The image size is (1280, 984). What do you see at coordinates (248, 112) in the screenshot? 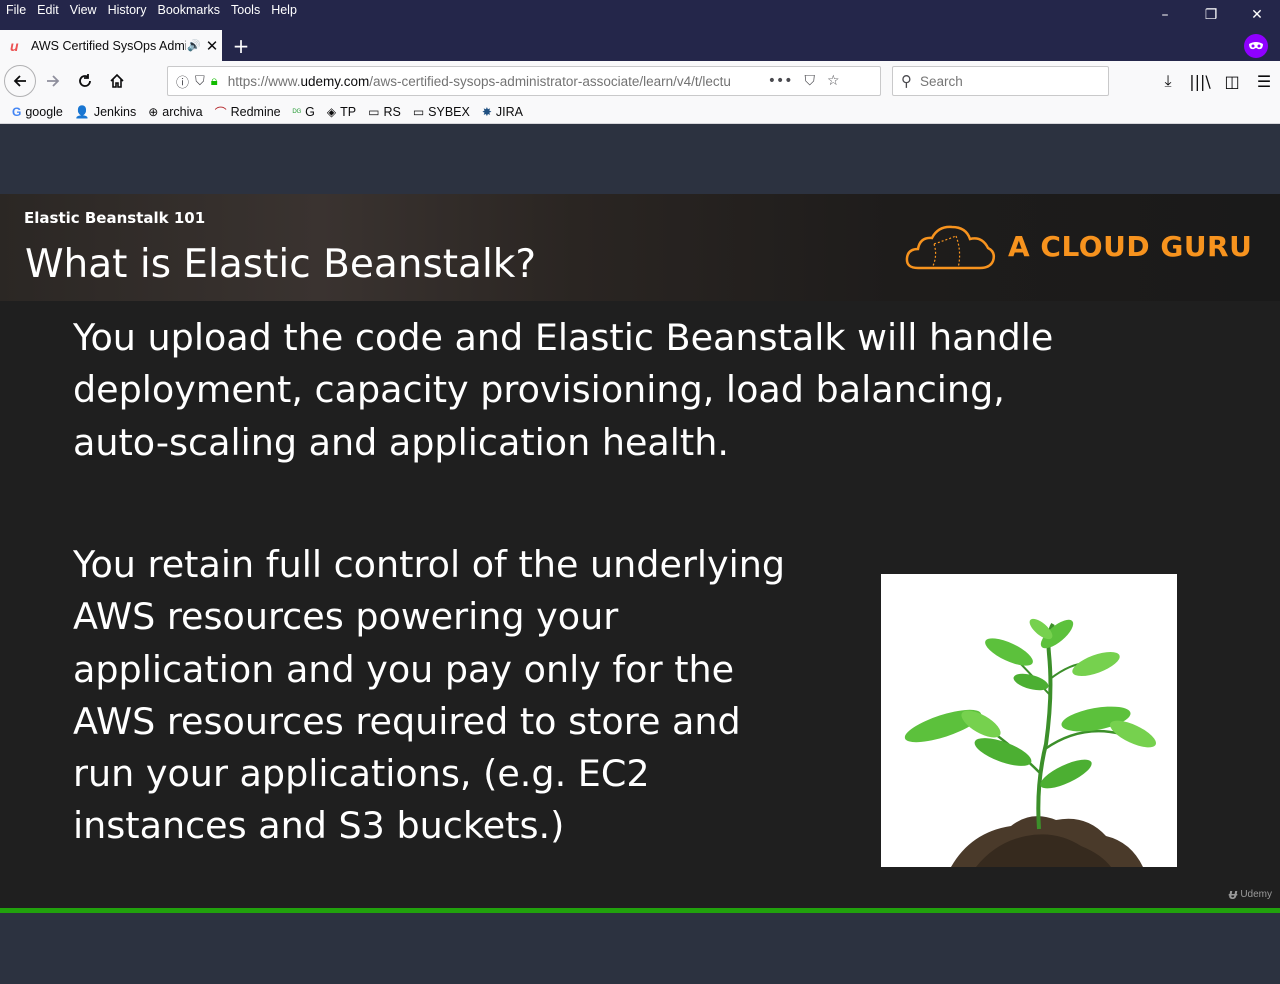
I see `bookmark-redmine: ⌒ Redmine` at bounding box center [248, 112].